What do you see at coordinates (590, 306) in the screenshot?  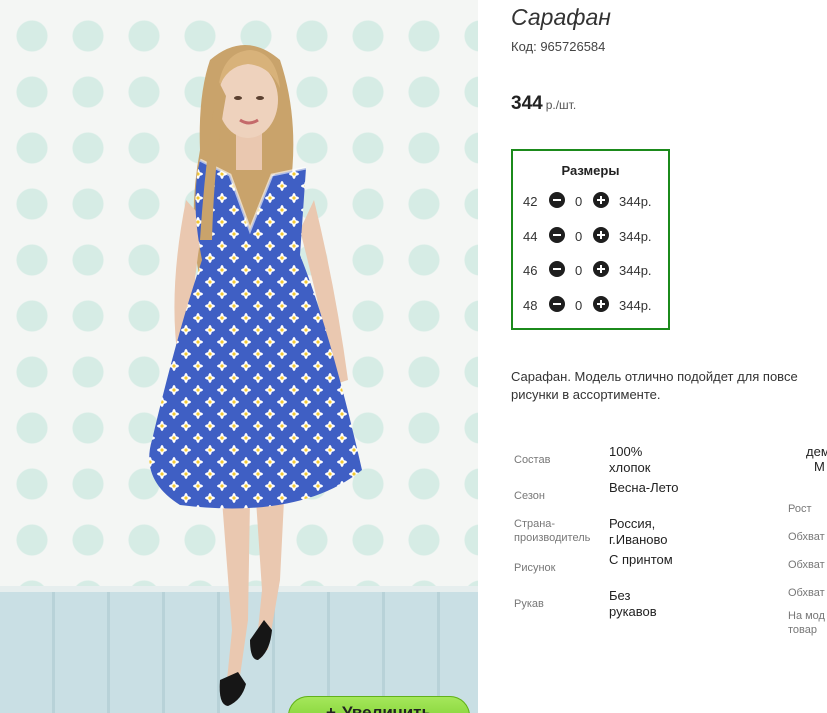 I see `size-row: 48 0 344р.` at bounding box center [590, 306].